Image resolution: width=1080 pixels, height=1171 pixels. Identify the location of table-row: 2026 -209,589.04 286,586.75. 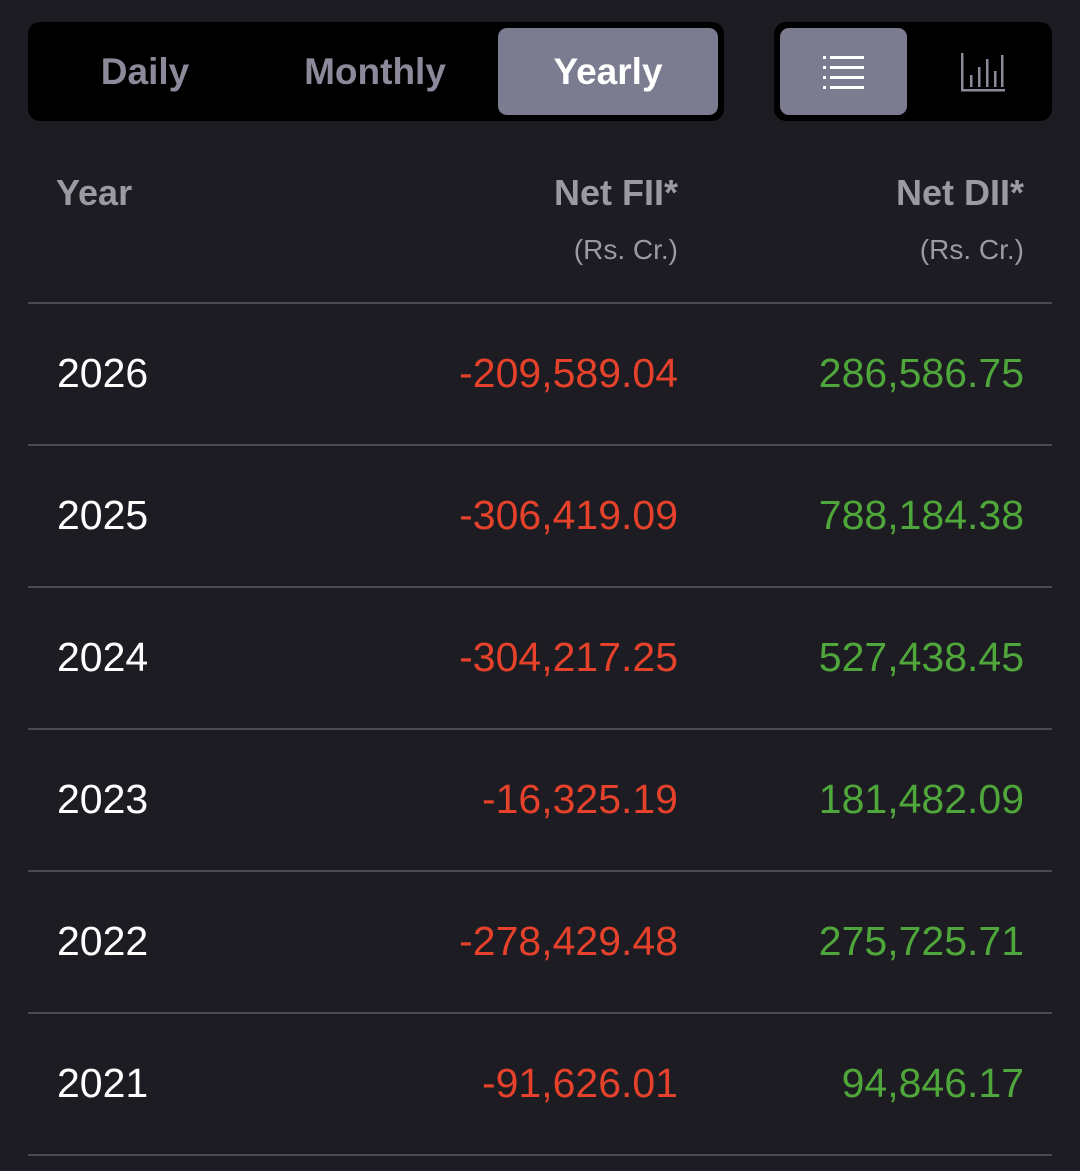
(540, 373).